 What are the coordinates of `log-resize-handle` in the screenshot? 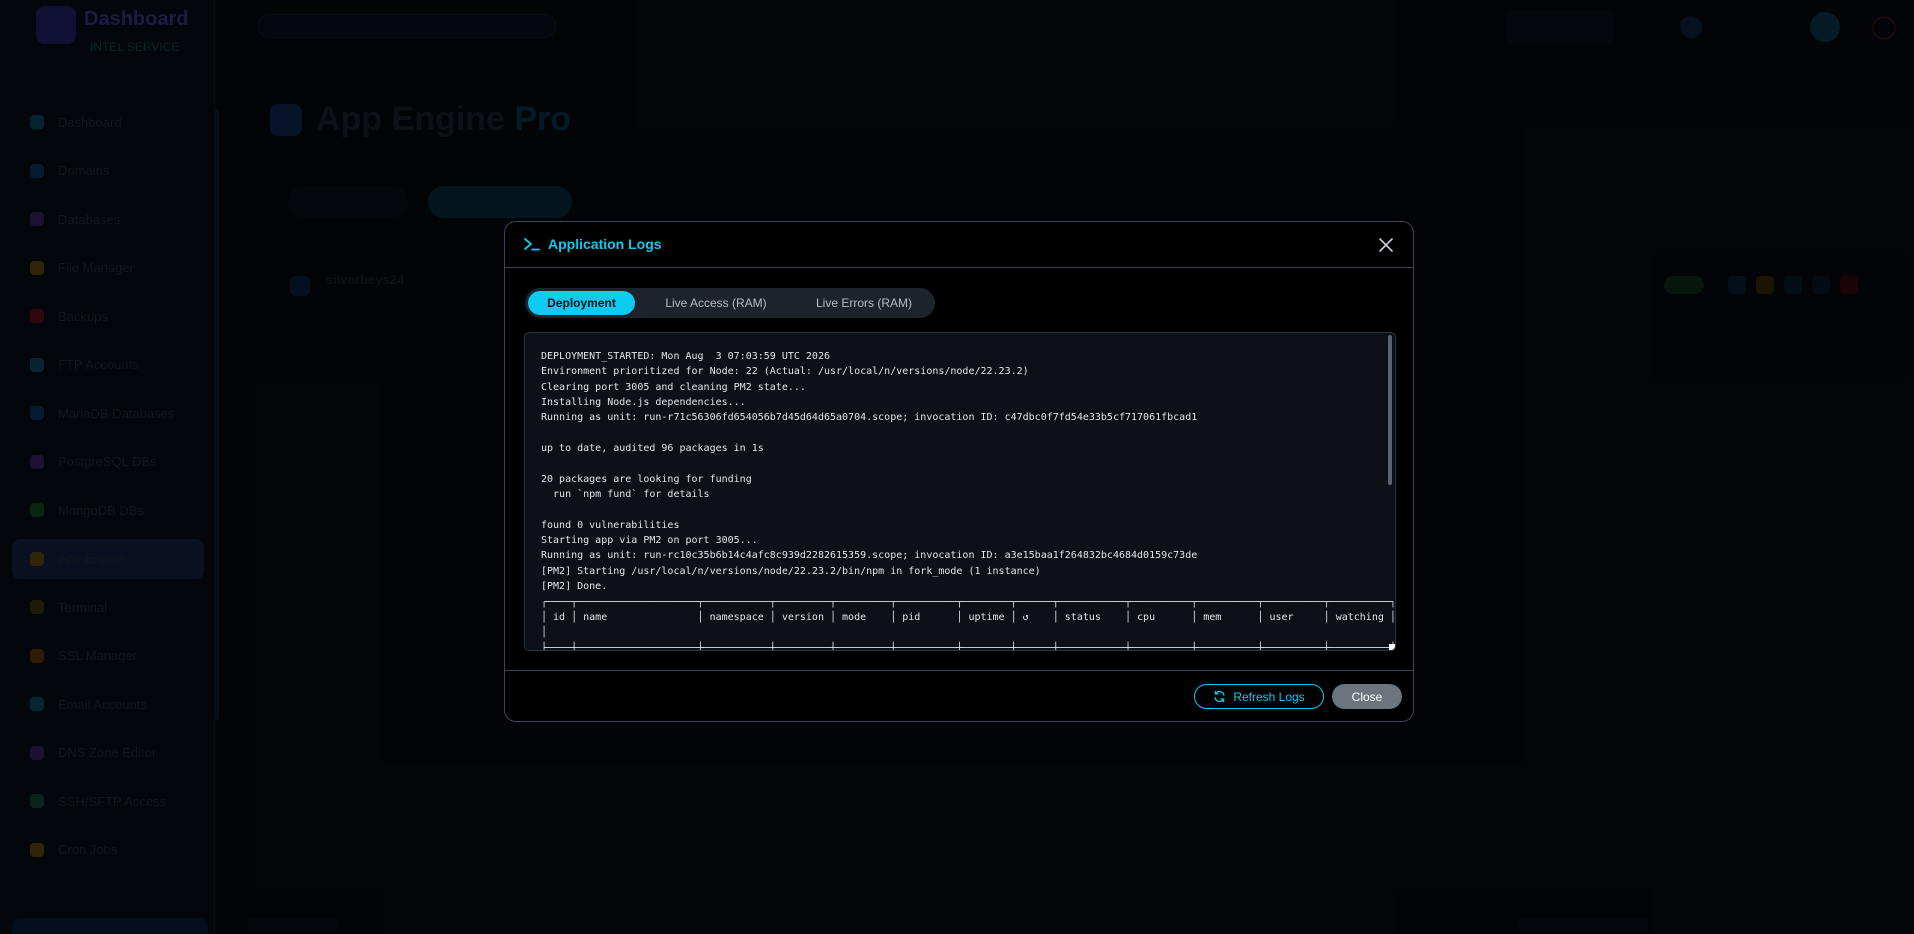 It's located at (1392, 647).